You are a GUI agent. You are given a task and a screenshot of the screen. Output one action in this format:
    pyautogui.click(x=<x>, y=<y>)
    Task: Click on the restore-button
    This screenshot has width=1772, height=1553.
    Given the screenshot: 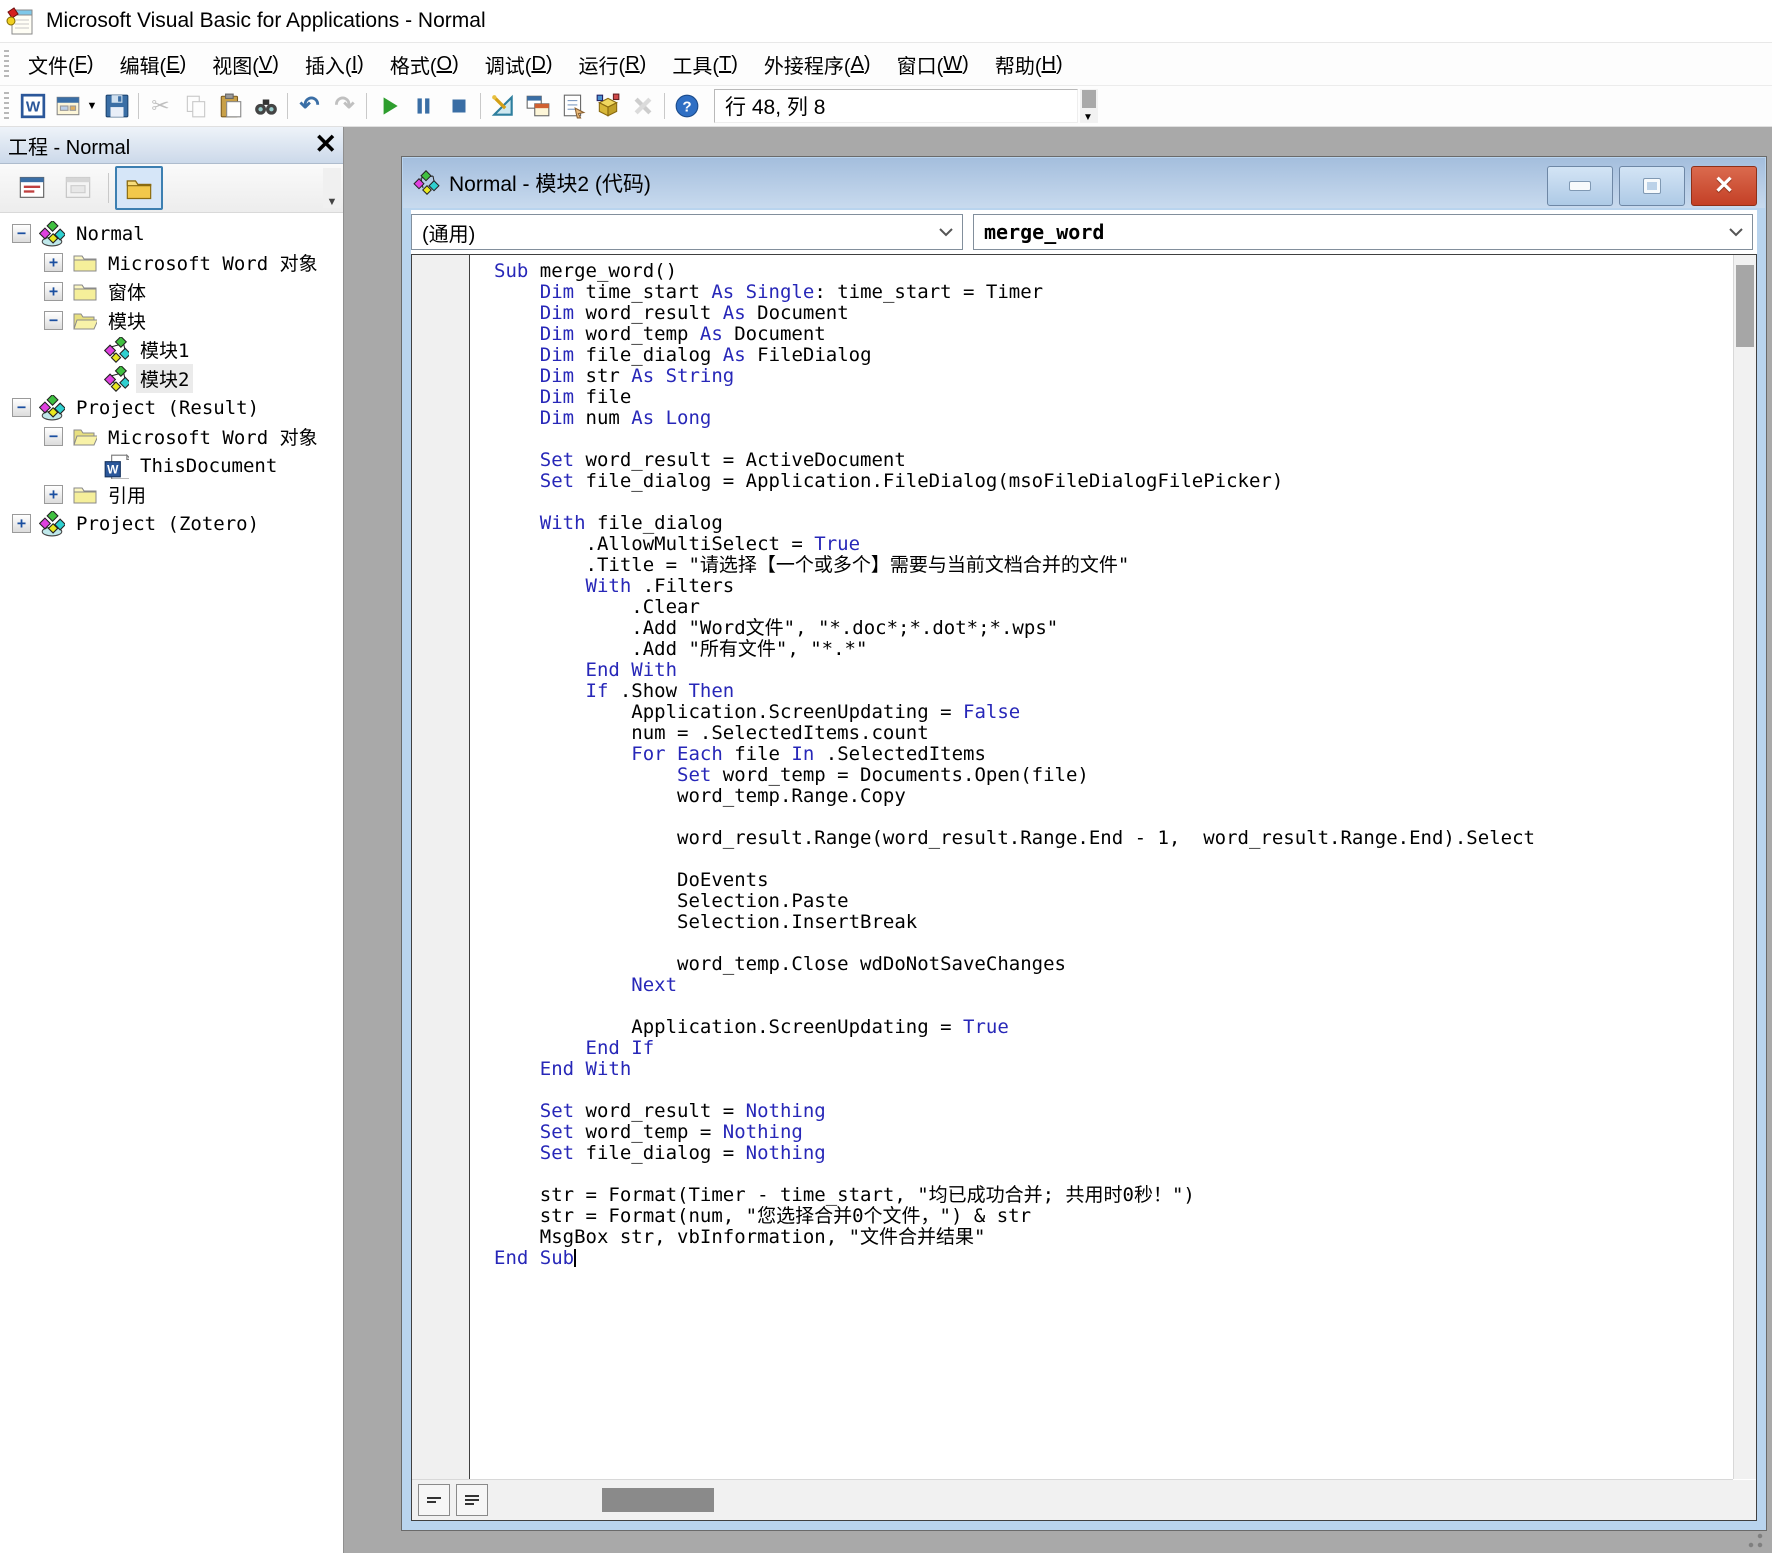 What is the action you would take?
    pyautogui.click(x=1652, y=186)
    